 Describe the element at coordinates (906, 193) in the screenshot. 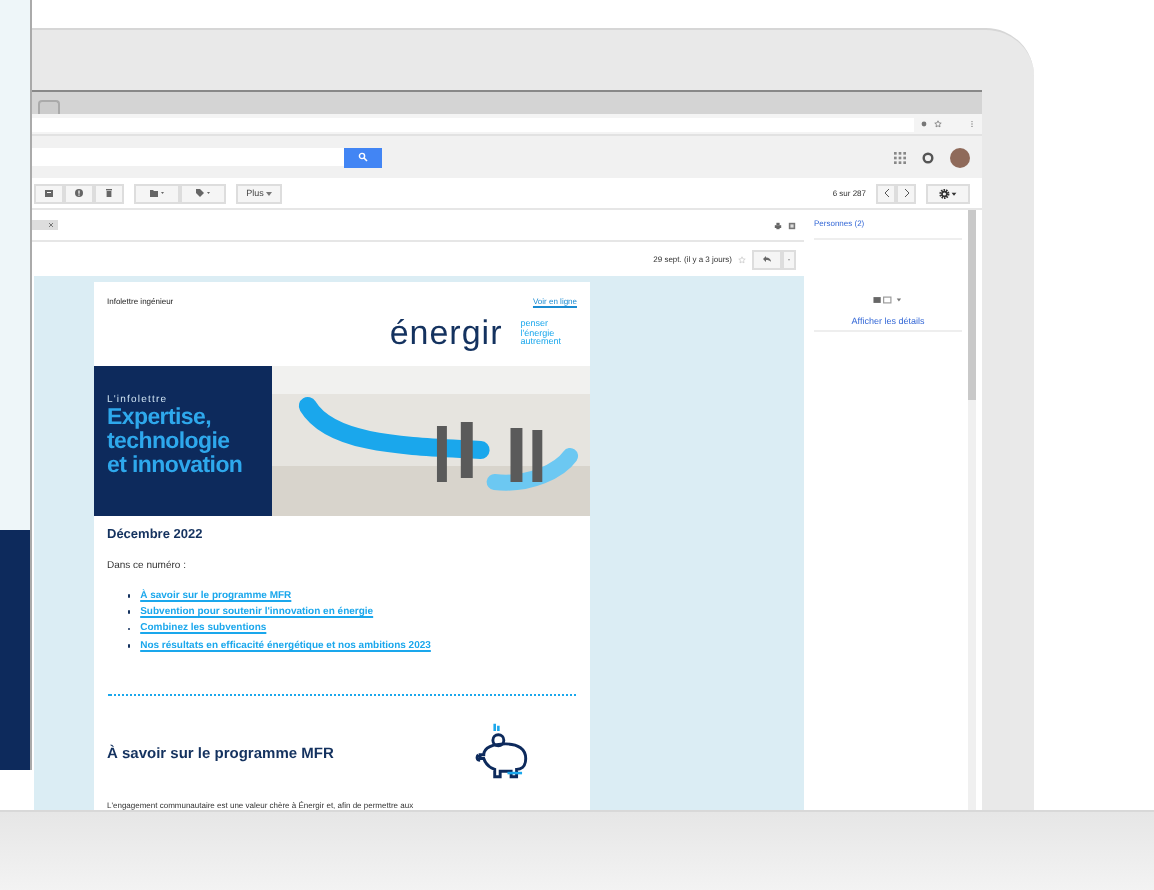

I see `chevron-right-icon` at that location.